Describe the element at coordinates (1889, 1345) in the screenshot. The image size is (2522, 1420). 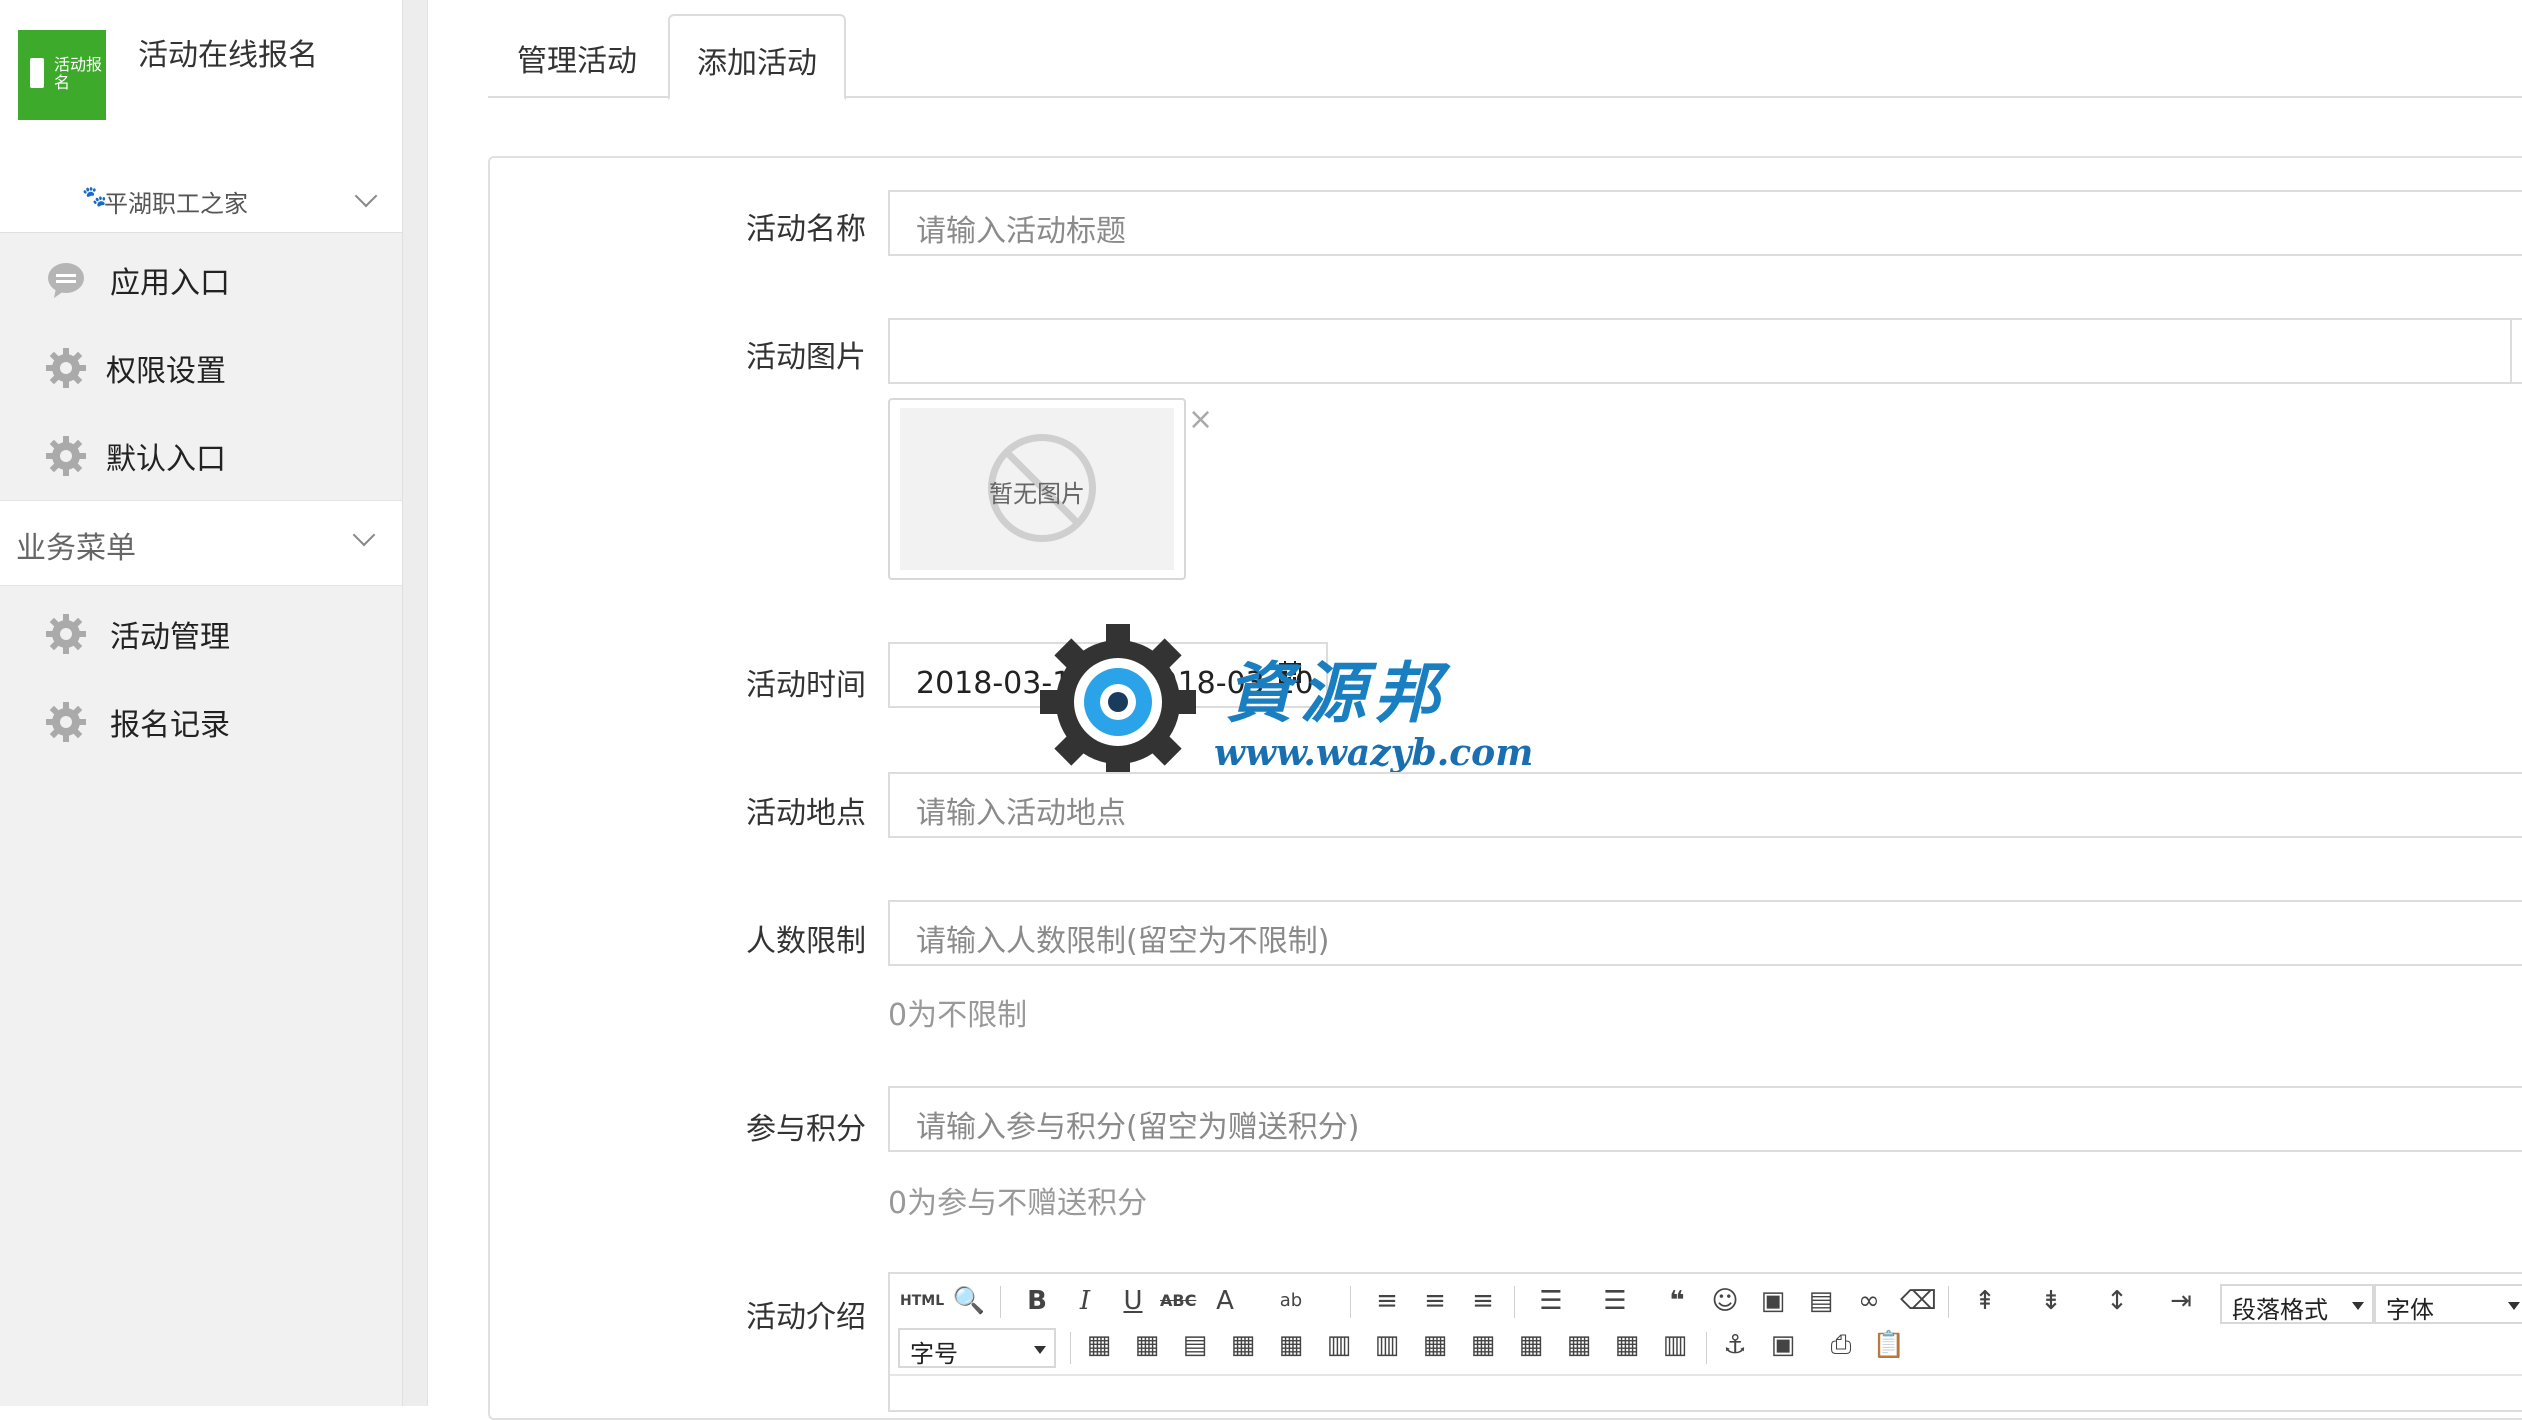
I see `paste-plain-icon: 📋` at that location.